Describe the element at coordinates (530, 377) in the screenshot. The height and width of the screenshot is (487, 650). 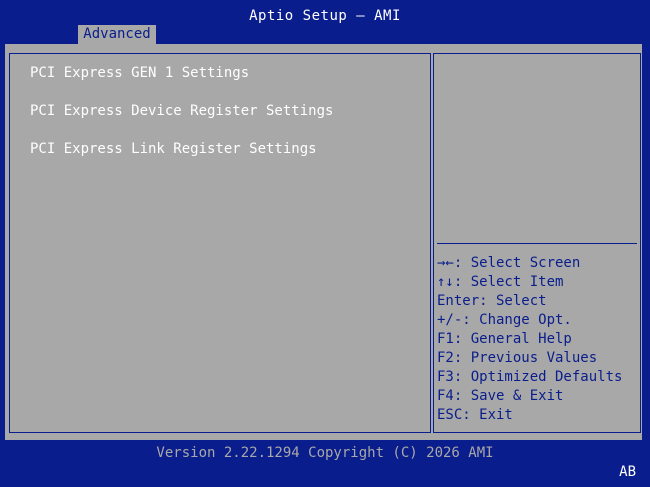
I see `key-hint-optimized-defaults: F3: Optimized Defaults` at that location.